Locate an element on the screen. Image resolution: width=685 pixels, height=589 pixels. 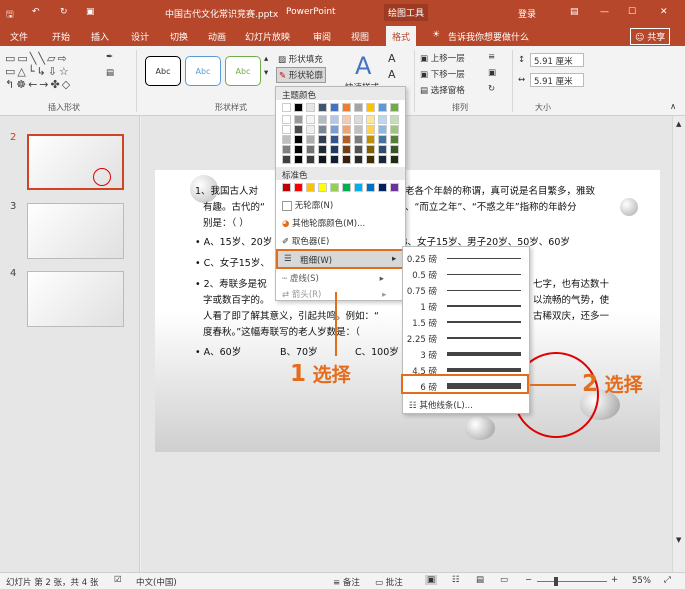
weight-option: 2.25 磅 is located at coordinates (466, 338).